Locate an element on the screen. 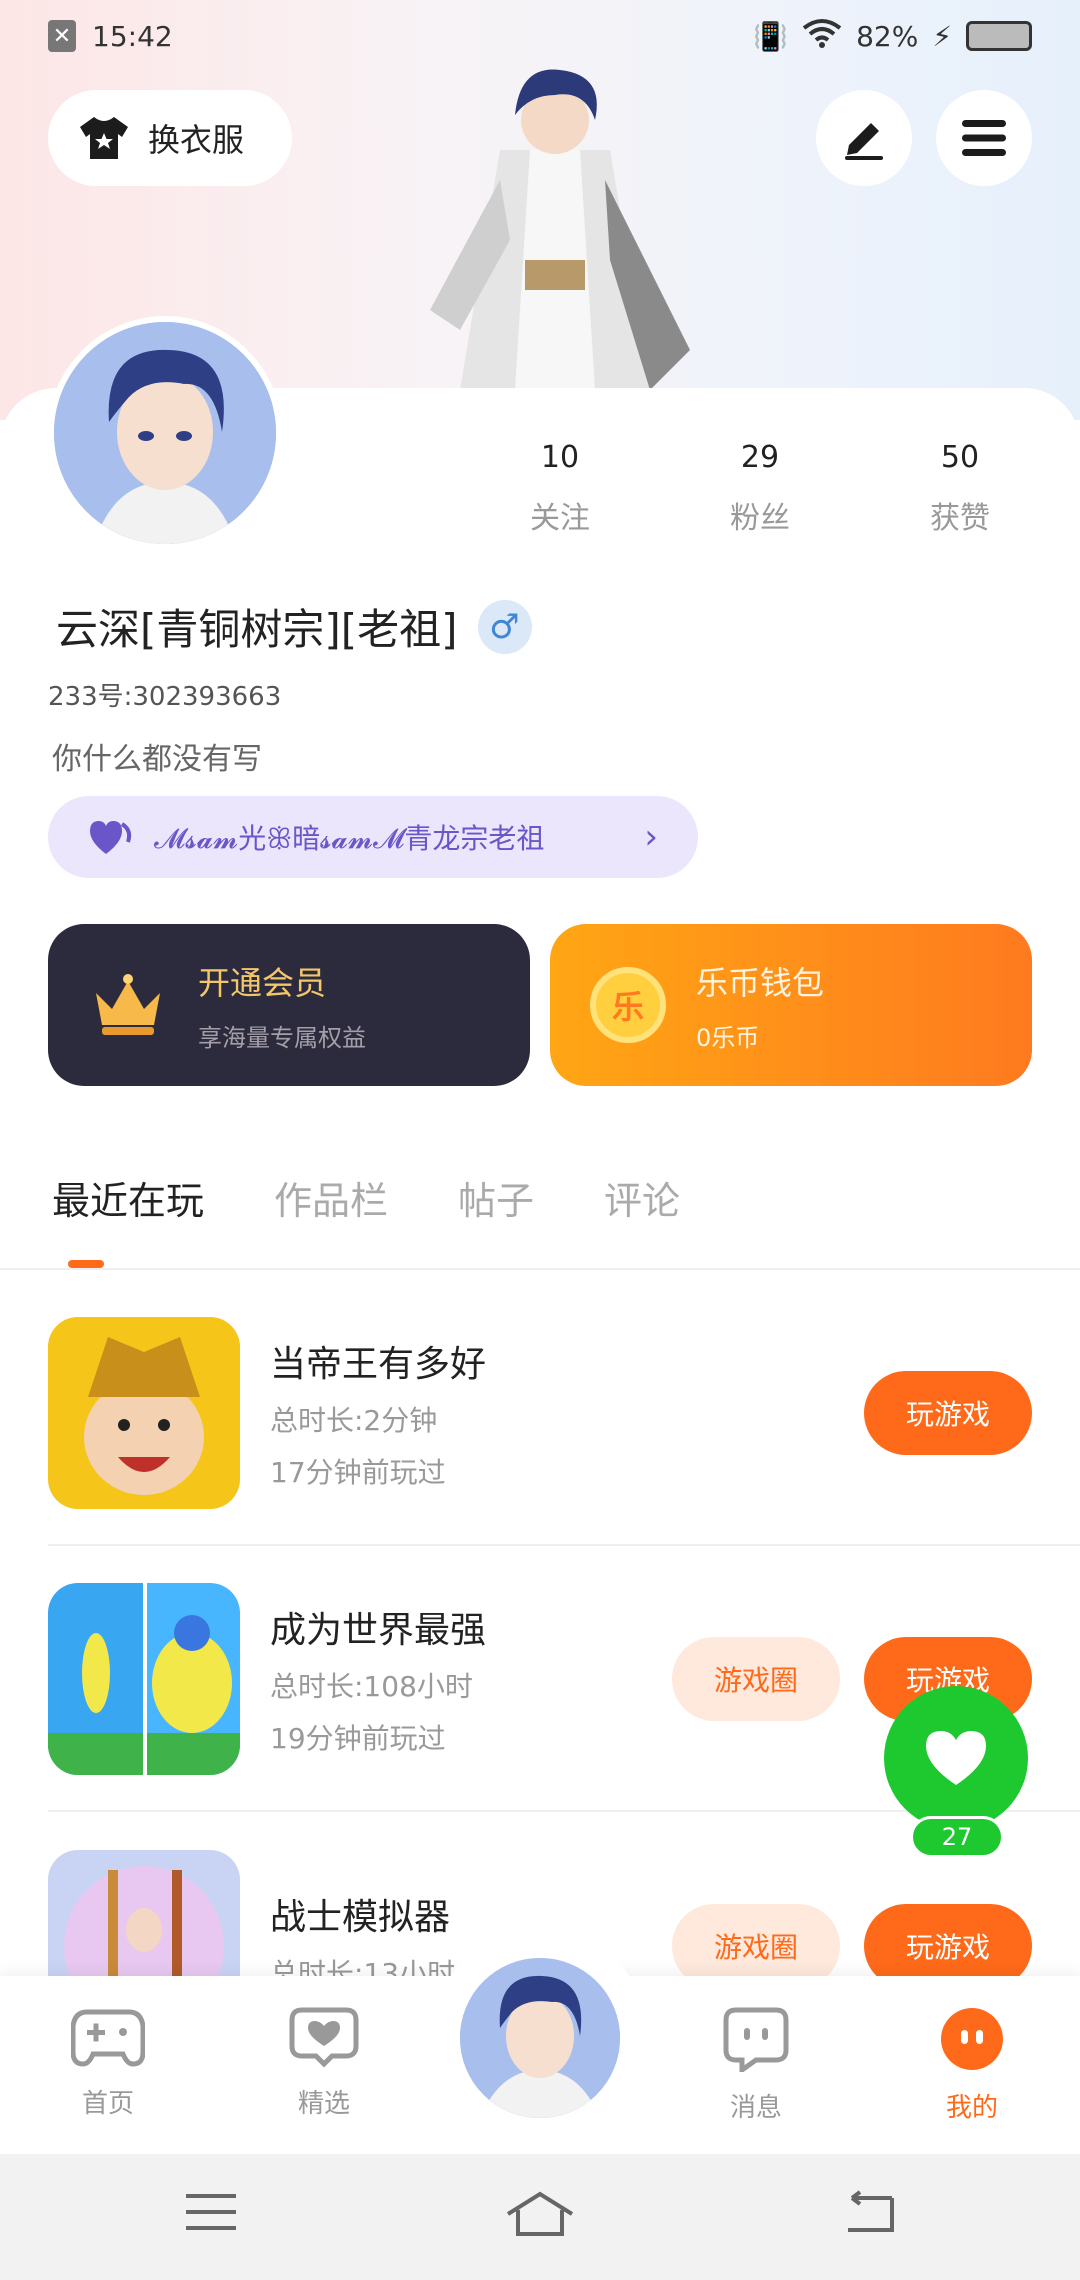  floating-like-button is located at coordinates (956, 1758).